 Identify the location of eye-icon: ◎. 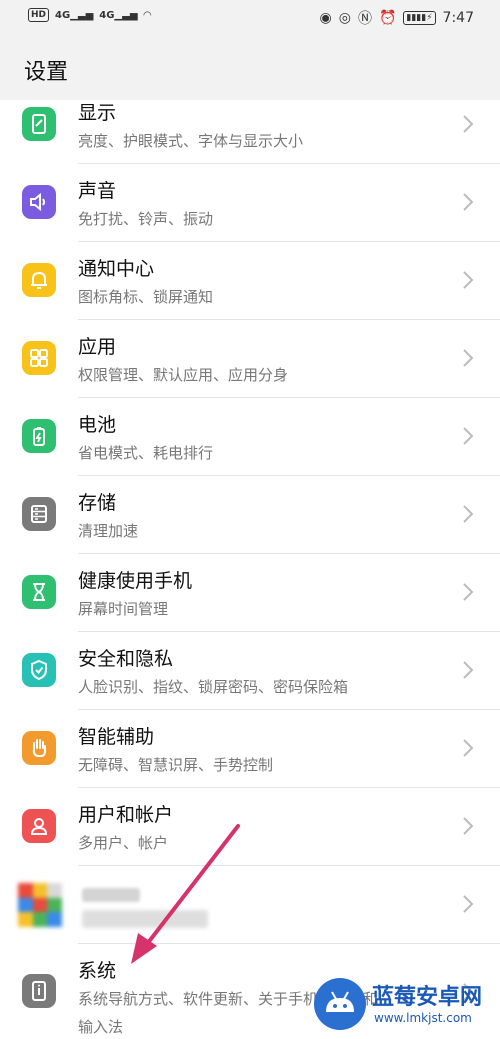
(344, 18).